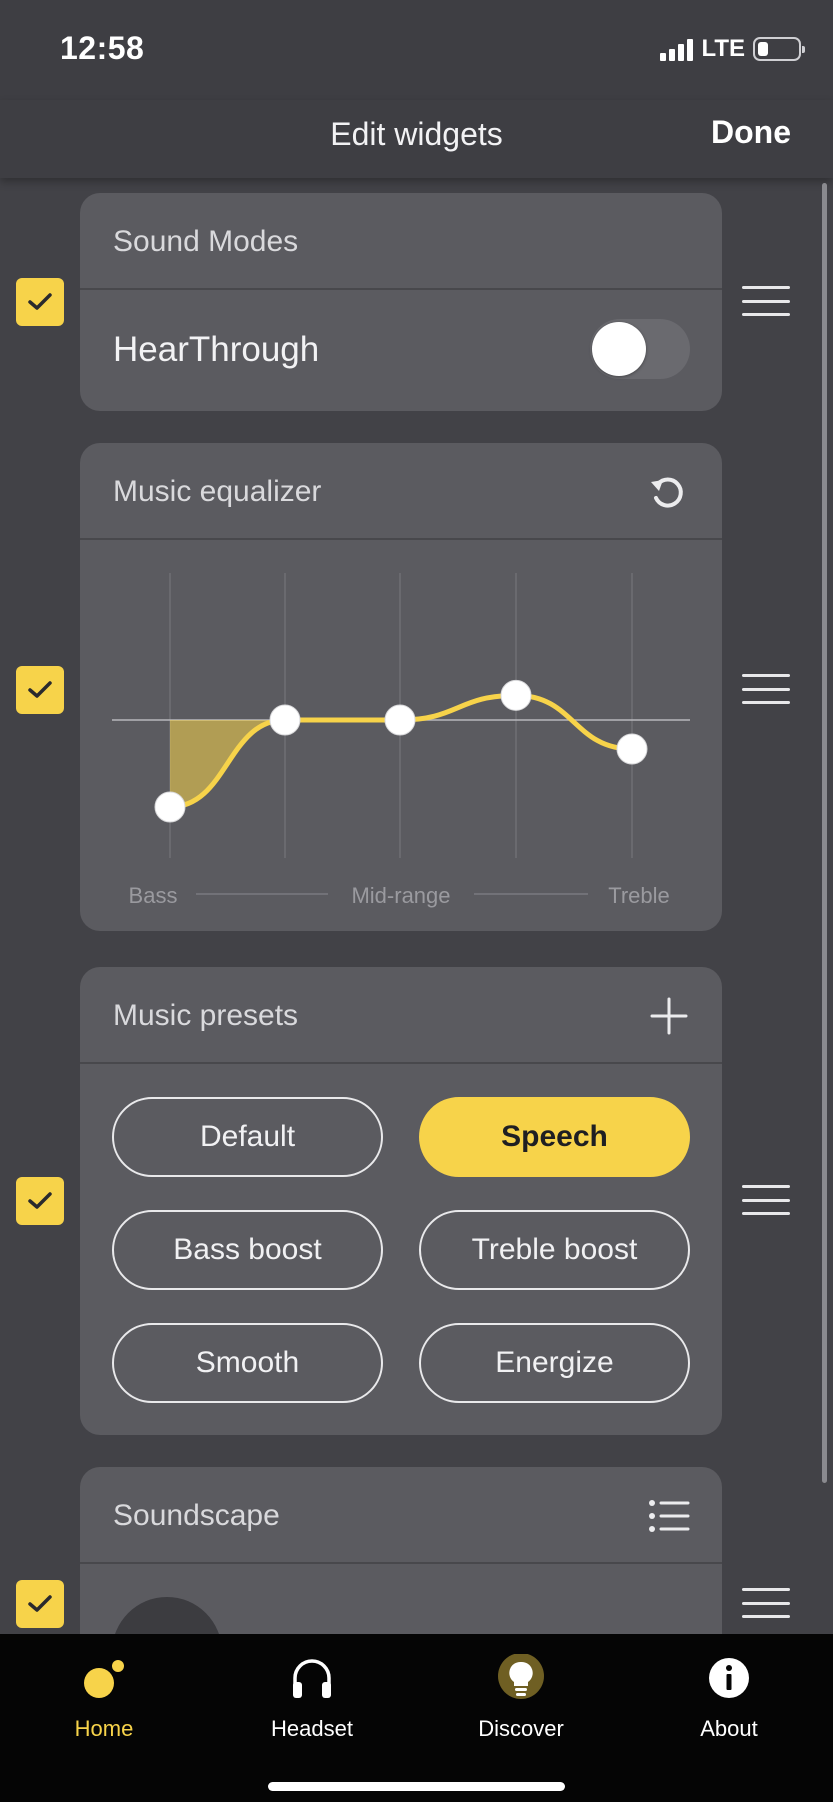 The width and height of the screenshot is (833, 1802). I want to click on tab-headset-label: Headset, so click(312, 1728).